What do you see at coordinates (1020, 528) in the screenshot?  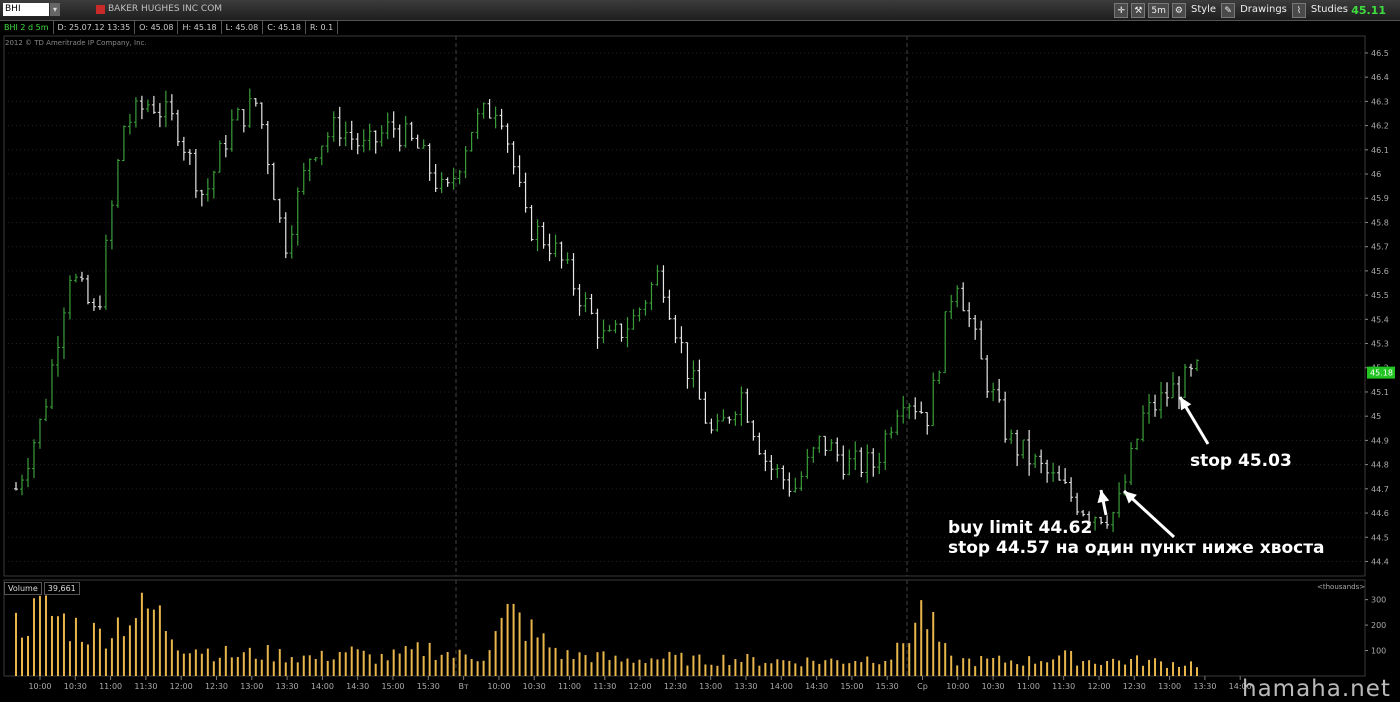 I see `buy-limit-text: buy limit 44.62` at bounding box center [1020, 528].